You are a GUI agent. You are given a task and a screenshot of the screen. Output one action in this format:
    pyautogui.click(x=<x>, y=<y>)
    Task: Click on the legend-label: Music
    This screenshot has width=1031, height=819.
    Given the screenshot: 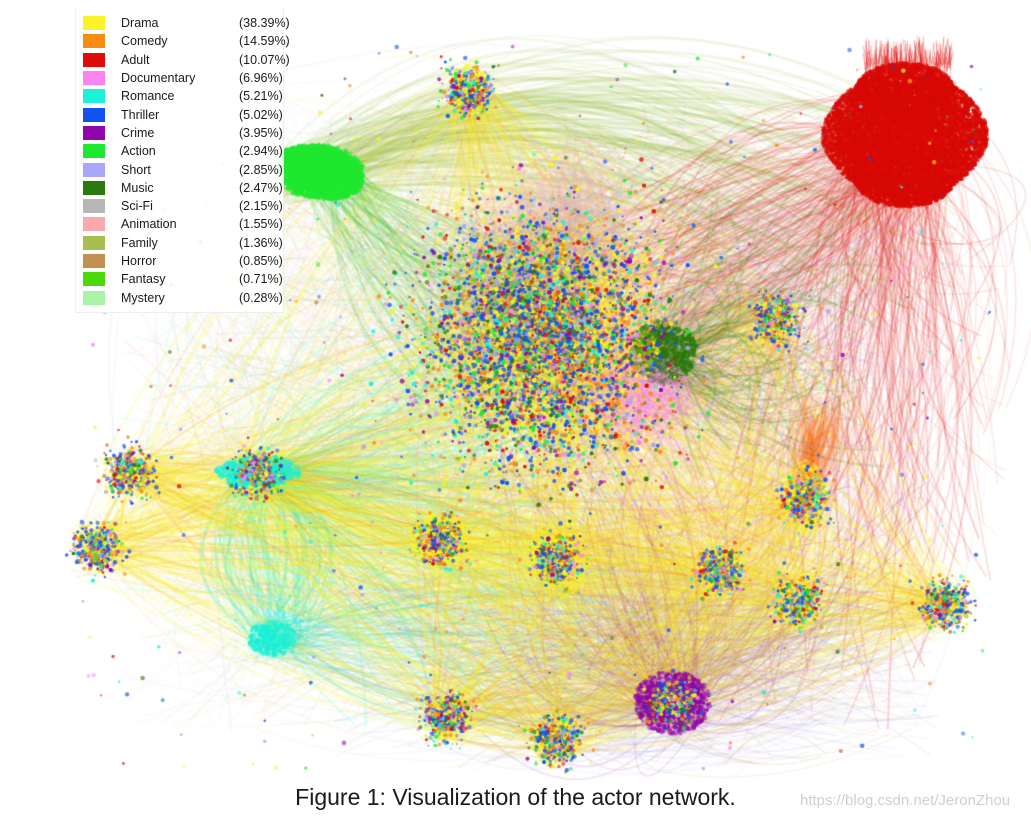 What is the action you would take?
    pyautogui.click(x=137, y=187)
    